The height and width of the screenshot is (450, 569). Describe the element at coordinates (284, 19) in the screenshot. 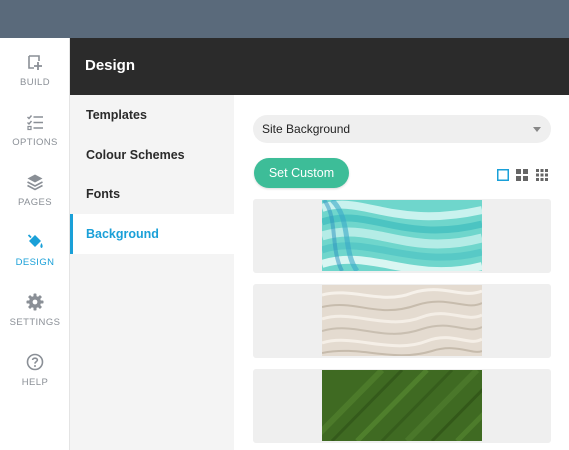

I see `top-bar` at that location.